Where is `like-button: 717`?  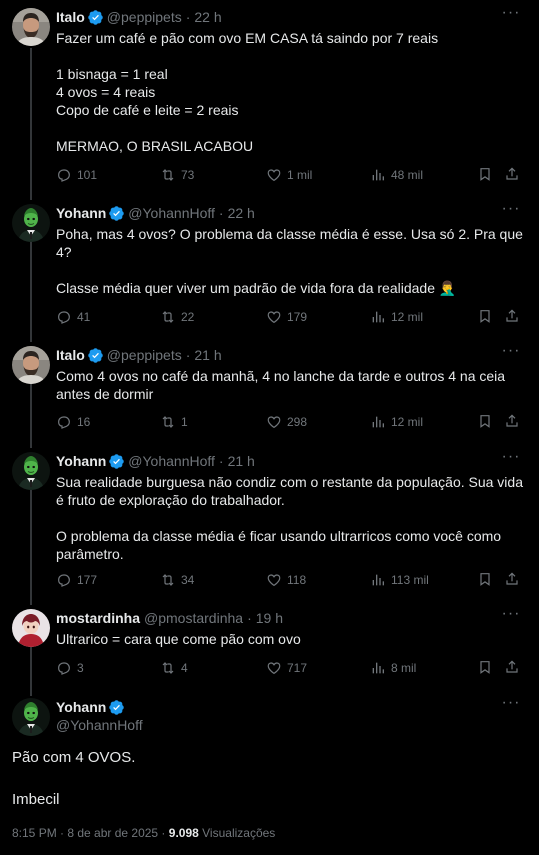 like-button: 717 is located at coordinates (286, 668).